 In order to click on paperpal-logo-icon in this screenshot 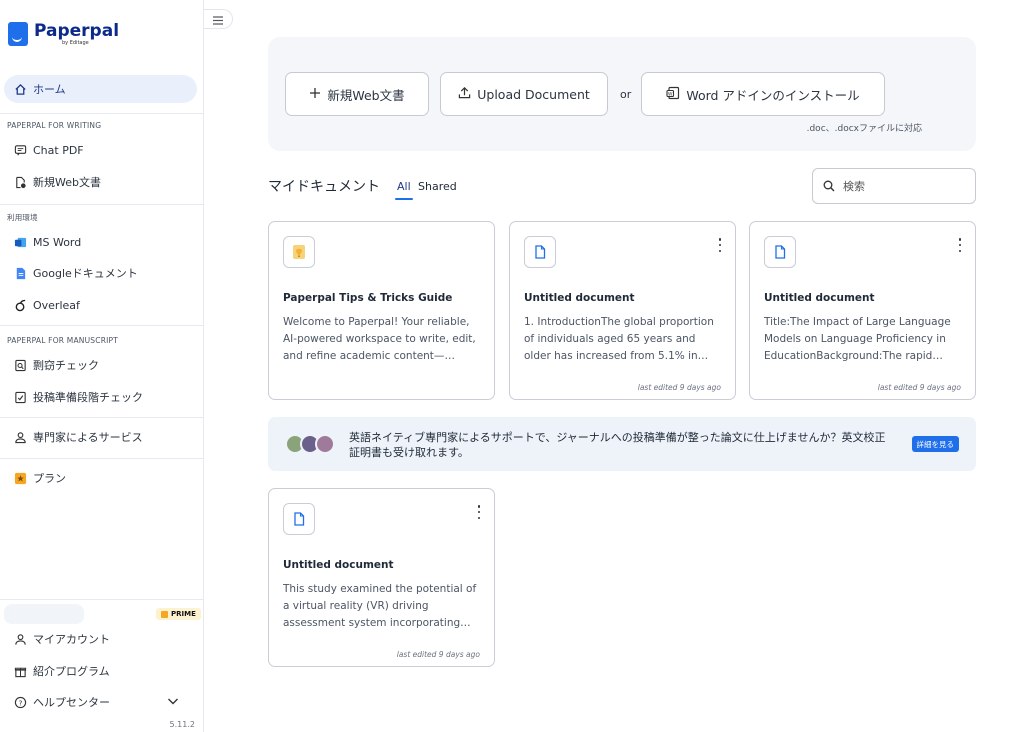, I will do `click(18, 34)`.